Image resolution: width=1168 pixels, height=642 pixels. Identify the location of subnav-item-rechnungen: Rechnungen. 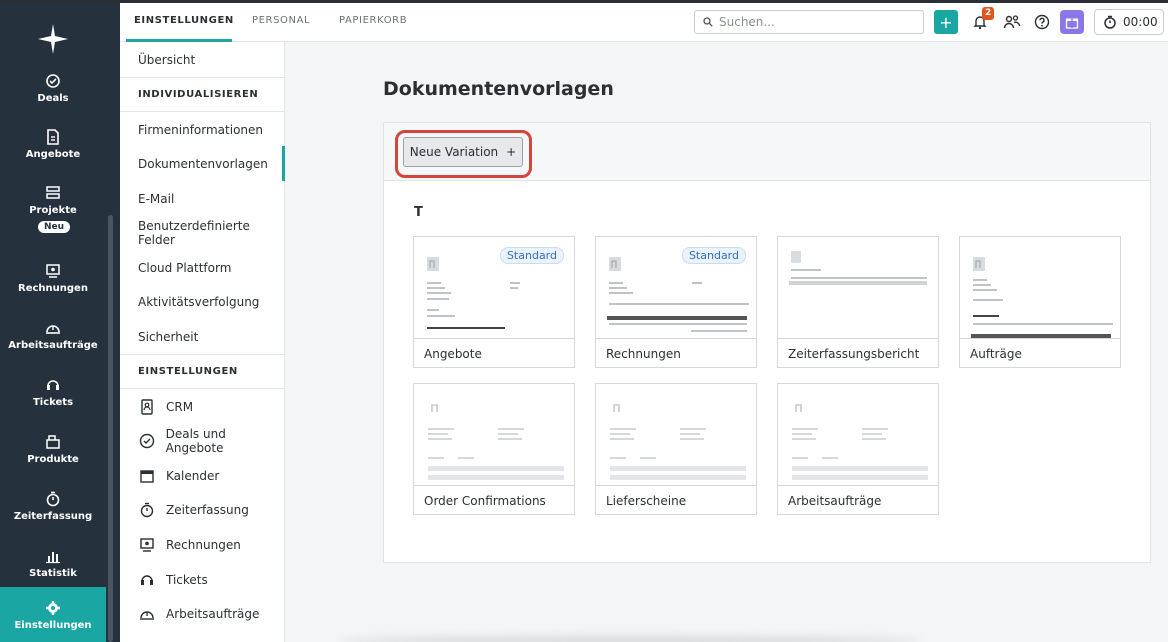
(202, 544).